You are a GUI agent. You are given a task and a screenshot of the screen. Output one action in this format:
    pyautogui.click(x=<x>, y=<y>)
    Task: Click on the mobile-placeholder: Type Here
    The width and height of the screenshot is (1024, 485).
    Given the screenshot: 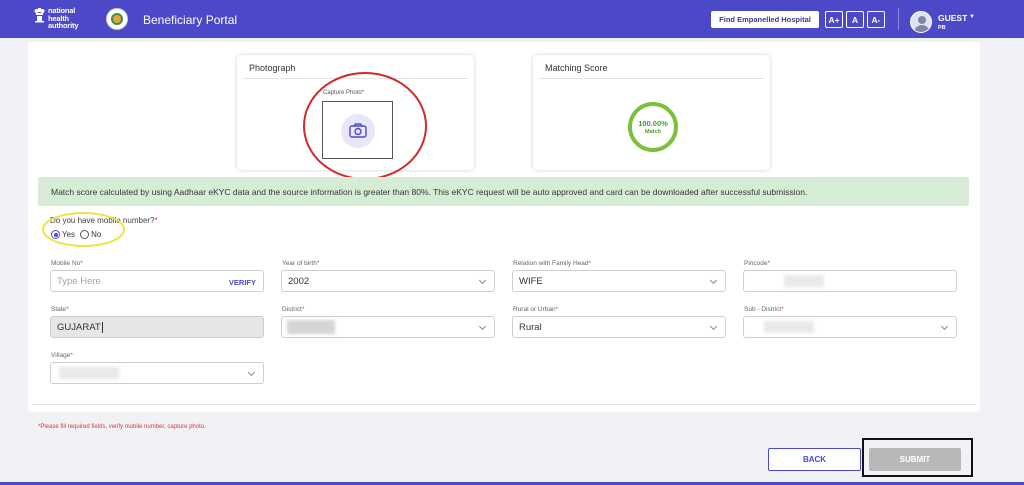 What is the action you would take?
    pyautogui.click(x=79, y=281)
    